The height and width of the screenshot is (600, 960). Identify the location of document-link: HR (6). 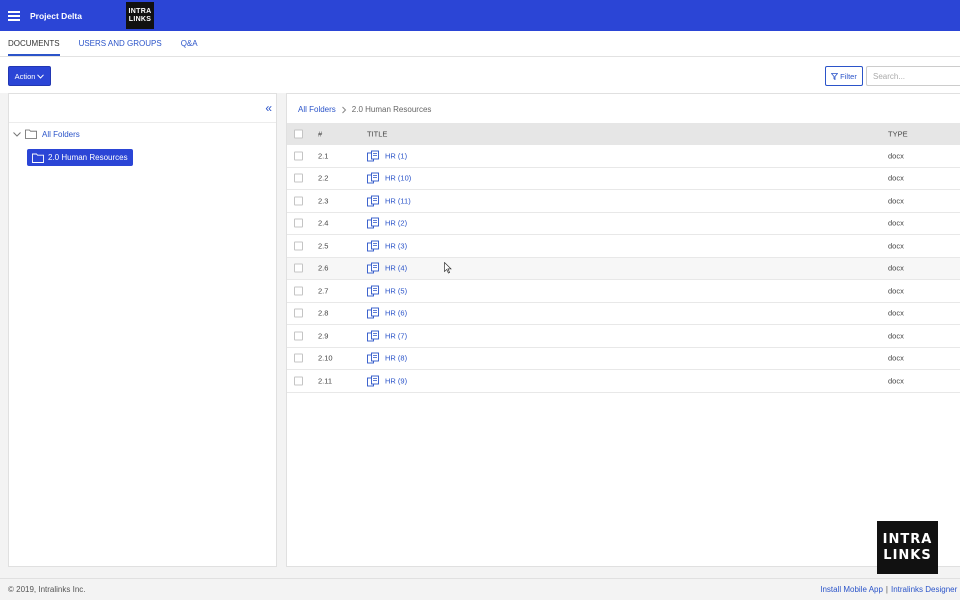
(387, 313).